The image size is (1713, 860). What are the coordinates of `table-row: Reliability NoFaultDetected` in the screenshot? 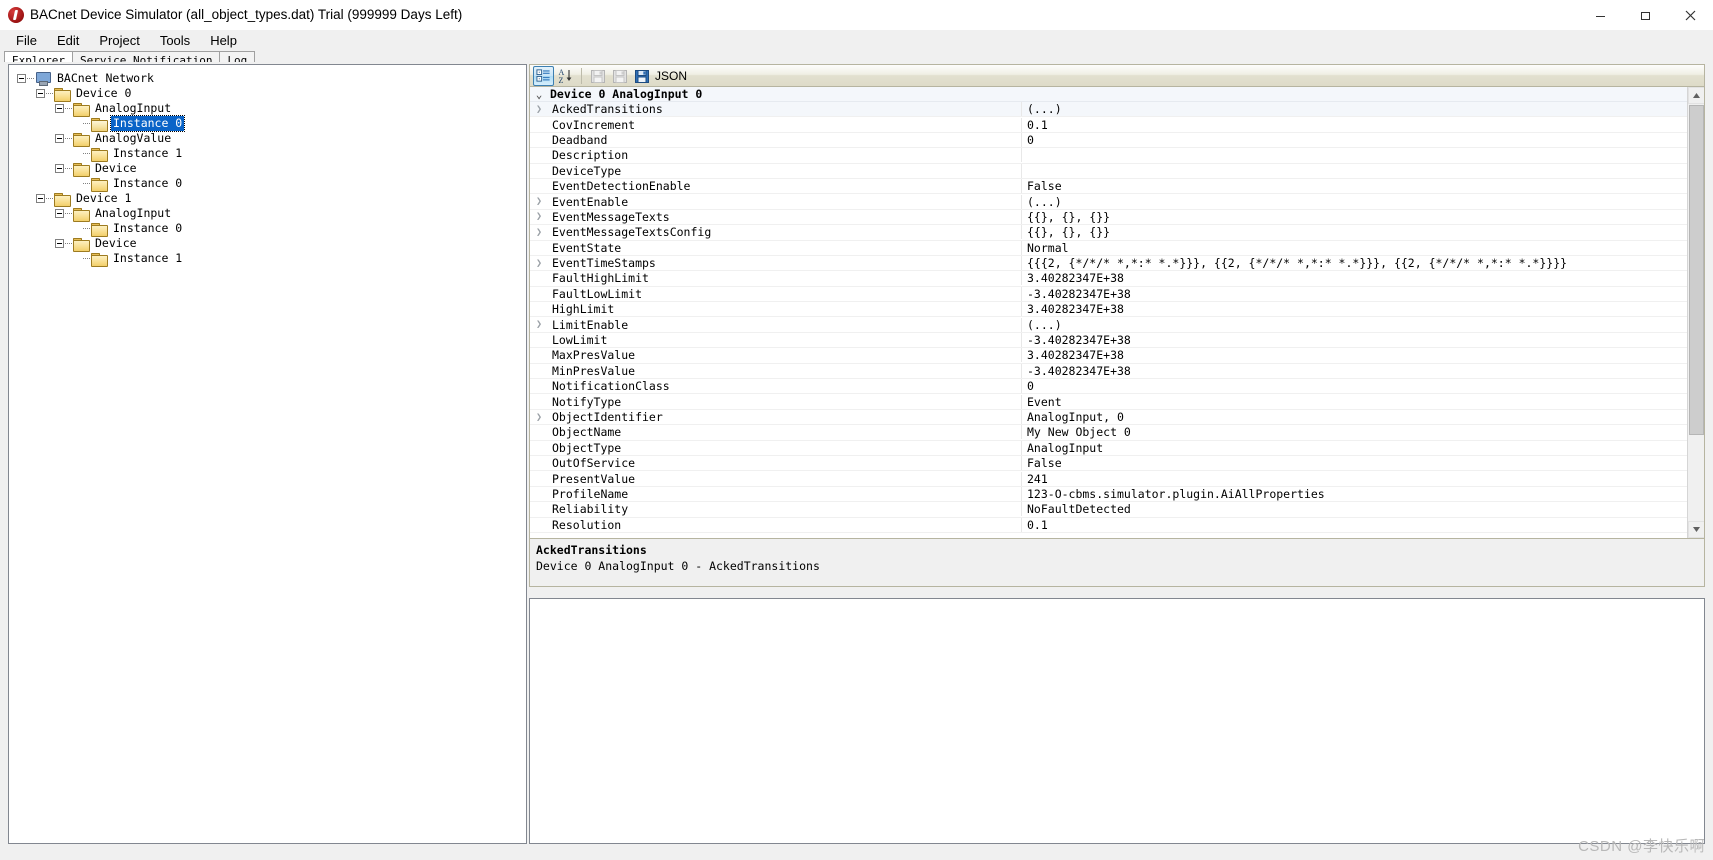 It's located at (1108, 510).